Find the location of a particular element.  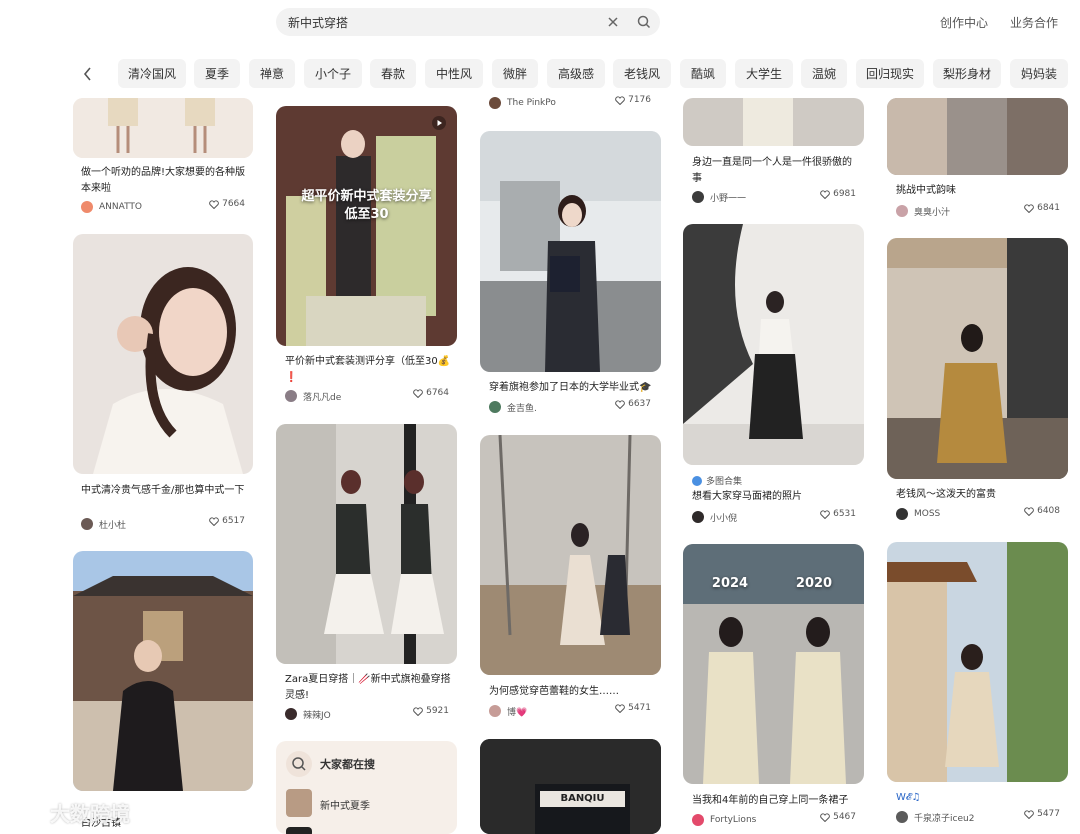

search-input is located at coordinates (438, 22).